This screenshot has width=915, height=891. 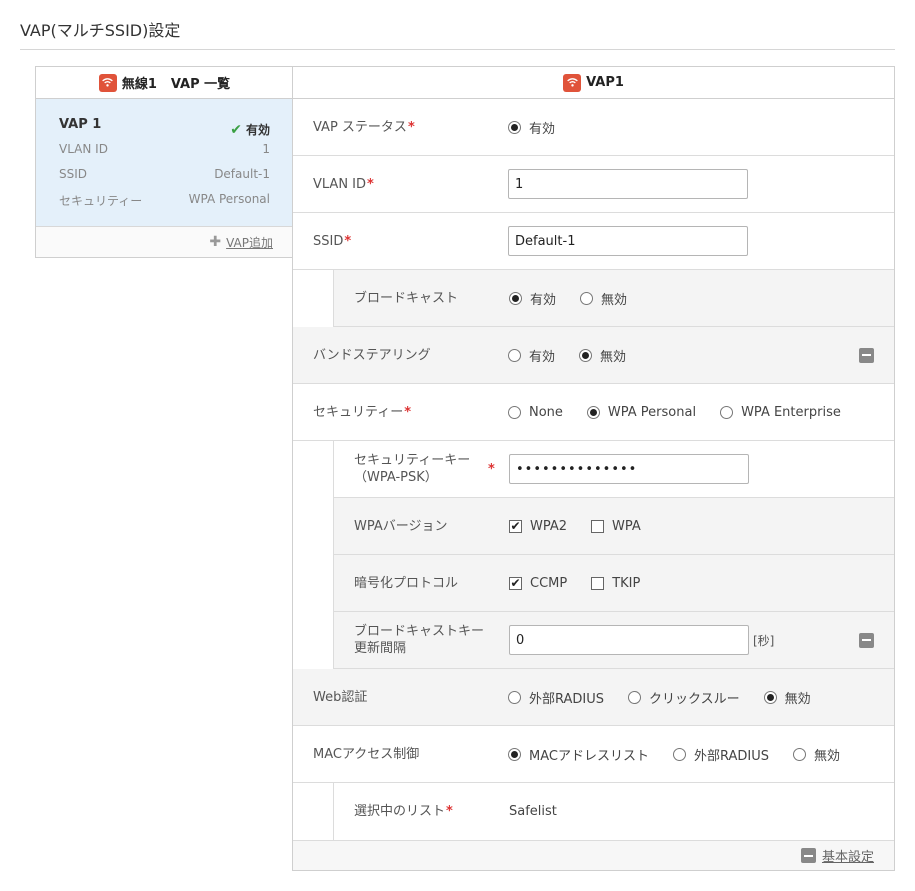 What do you see at coordinates (764, 640) in the screenshot?
I see `rekey-unit: [秒]` at bounding box center [764, 640].